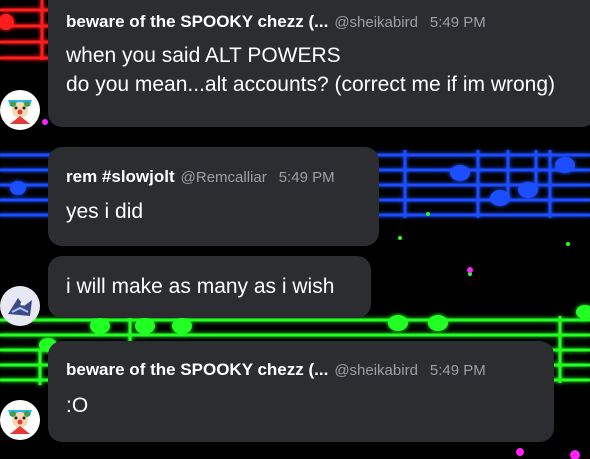 The height and width of the screenshot is (459, 590). What do you see at coordinates (484, 244) in the screenshot?
I see `green-dots` at bounding box center [484, 244].